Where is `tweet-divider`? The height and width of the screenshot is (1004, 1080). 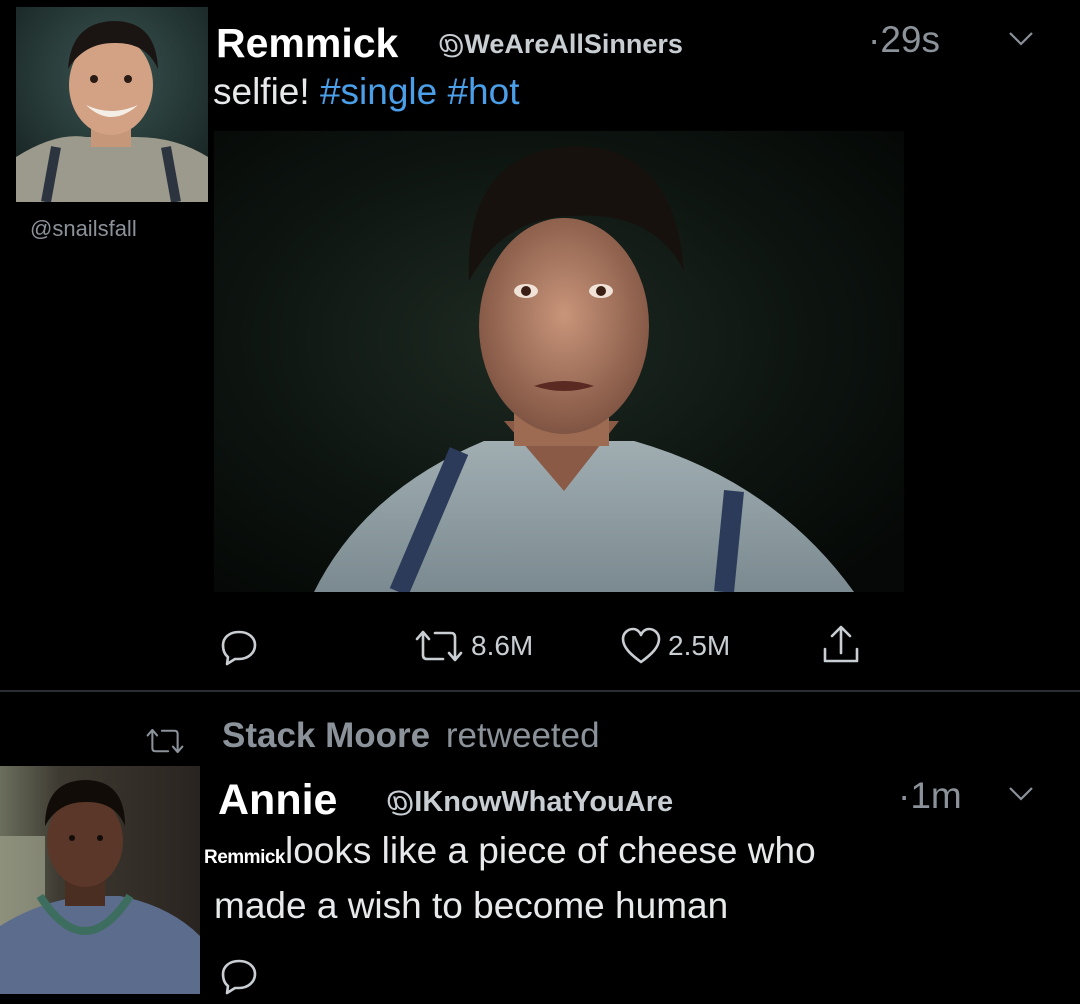 tweet-divider is located at coordinates (540, 691).